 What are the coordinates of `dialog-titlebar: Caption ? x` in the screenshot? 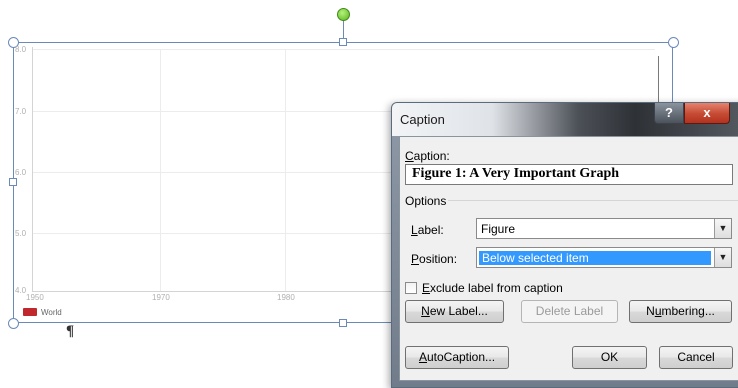 It's located at (565, 119).